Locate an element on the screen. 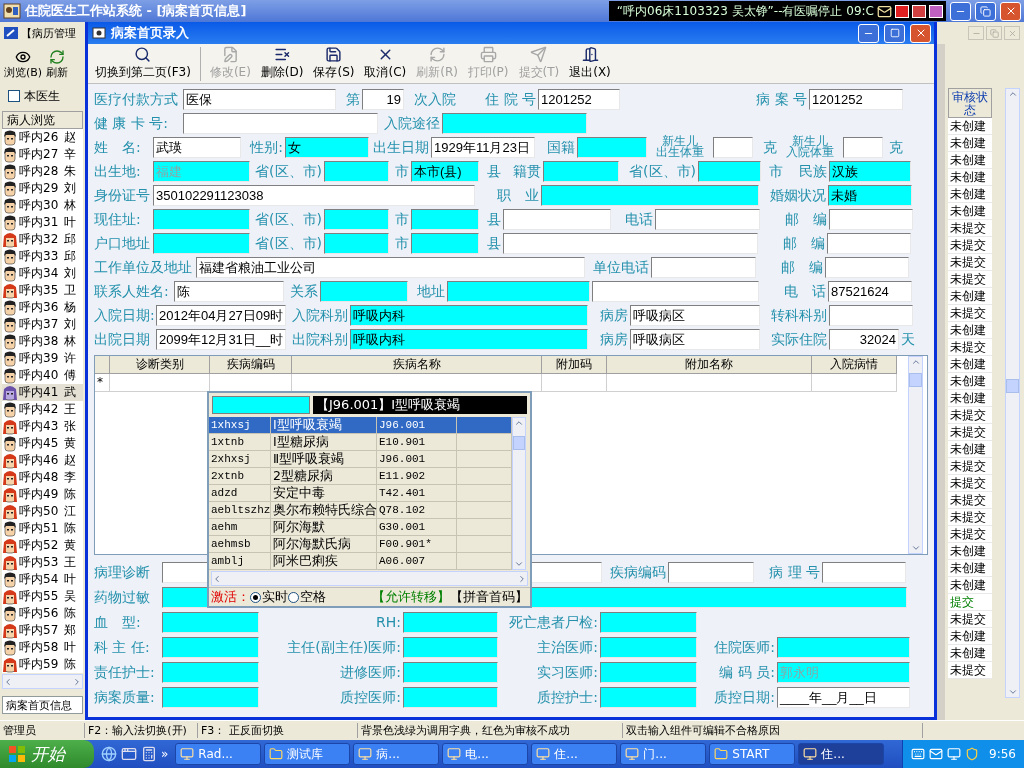 The height and width of the screenshot is (768, 1024). text-field: 2099年12月31日__时 is located at coordinates (221, 339).